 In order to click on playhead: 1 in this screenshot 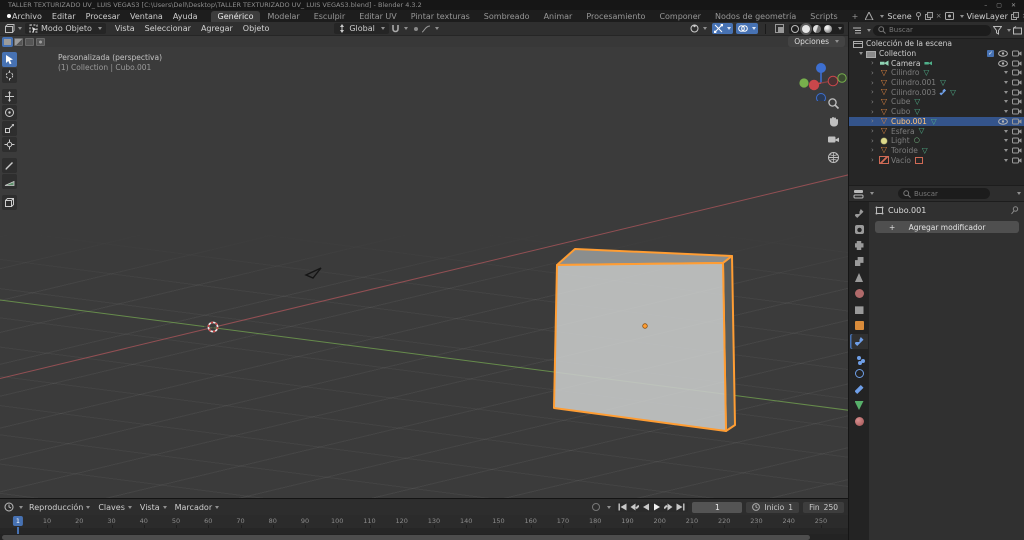, I will do `click(18, 521)`.